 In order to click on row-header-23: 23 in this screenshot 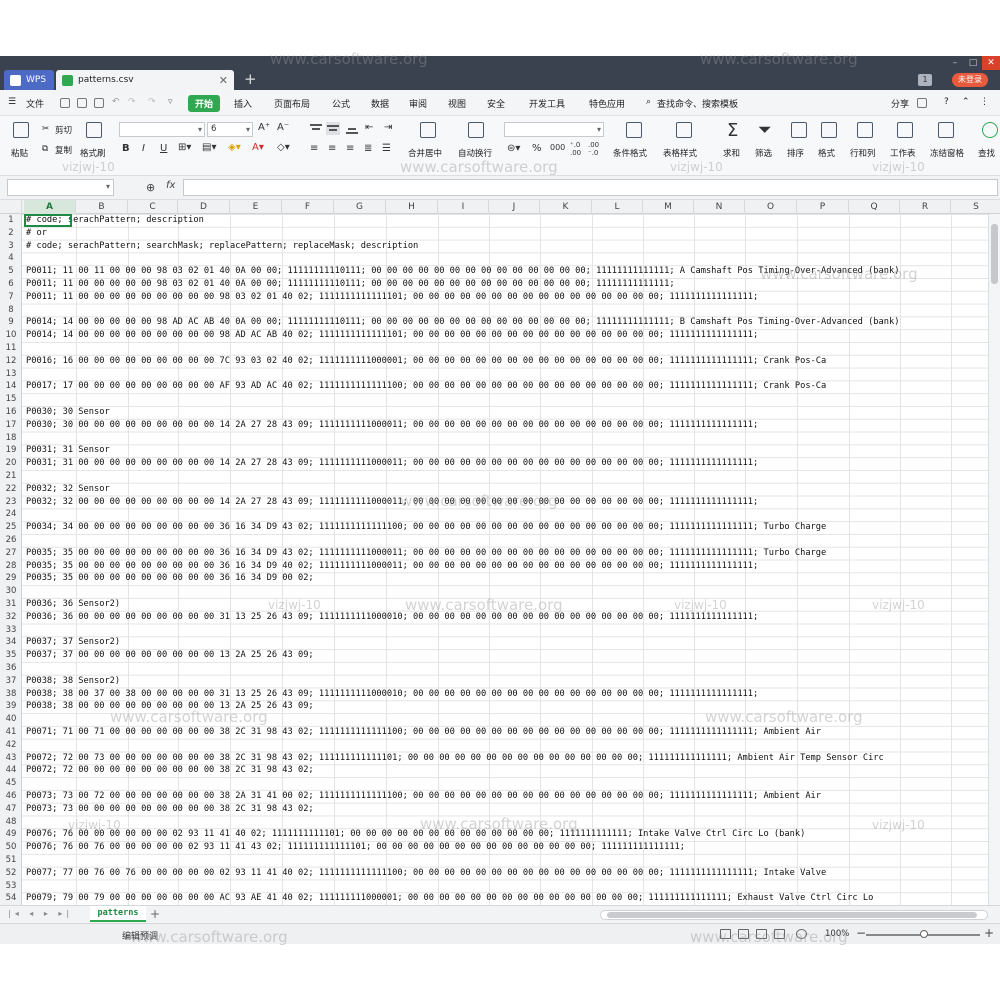, I will do `click(11, 502)`.